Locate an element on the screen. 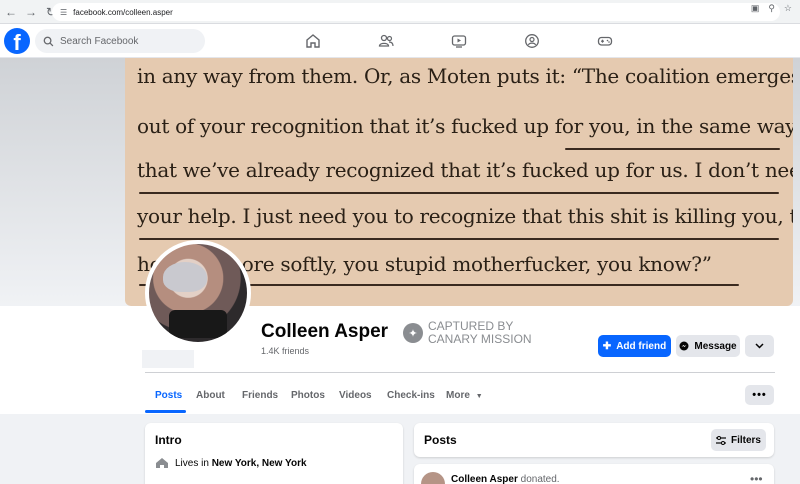  nav-groups is located at coordinates (532, 41).